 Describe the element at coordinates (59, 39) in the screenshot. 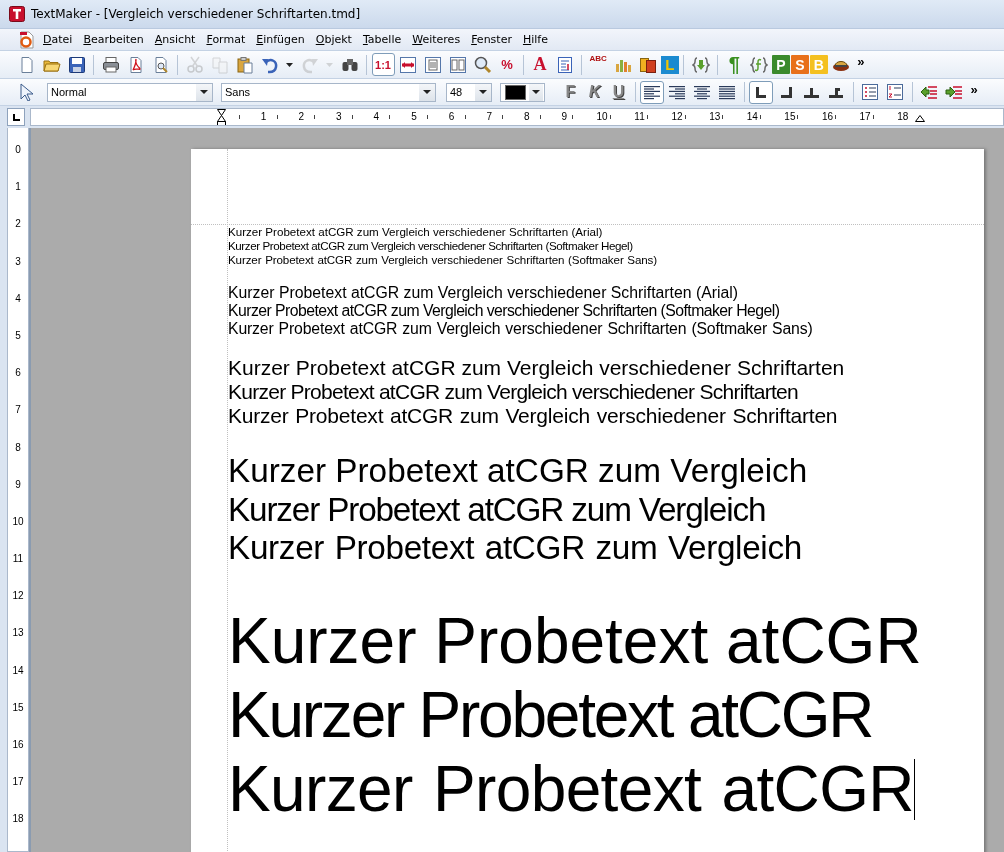

I see `menu-item: Datei` at that location.